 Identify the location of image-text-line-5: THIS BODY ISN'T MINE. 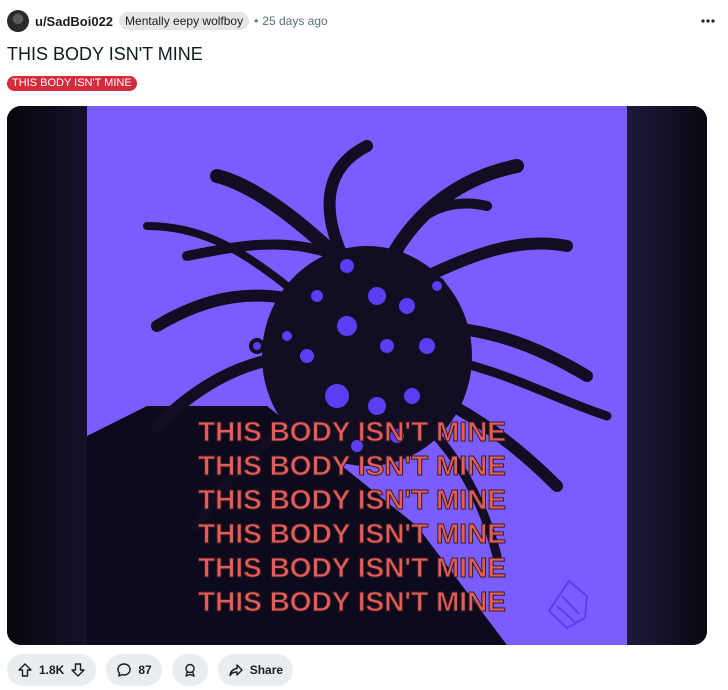
(352, 567).